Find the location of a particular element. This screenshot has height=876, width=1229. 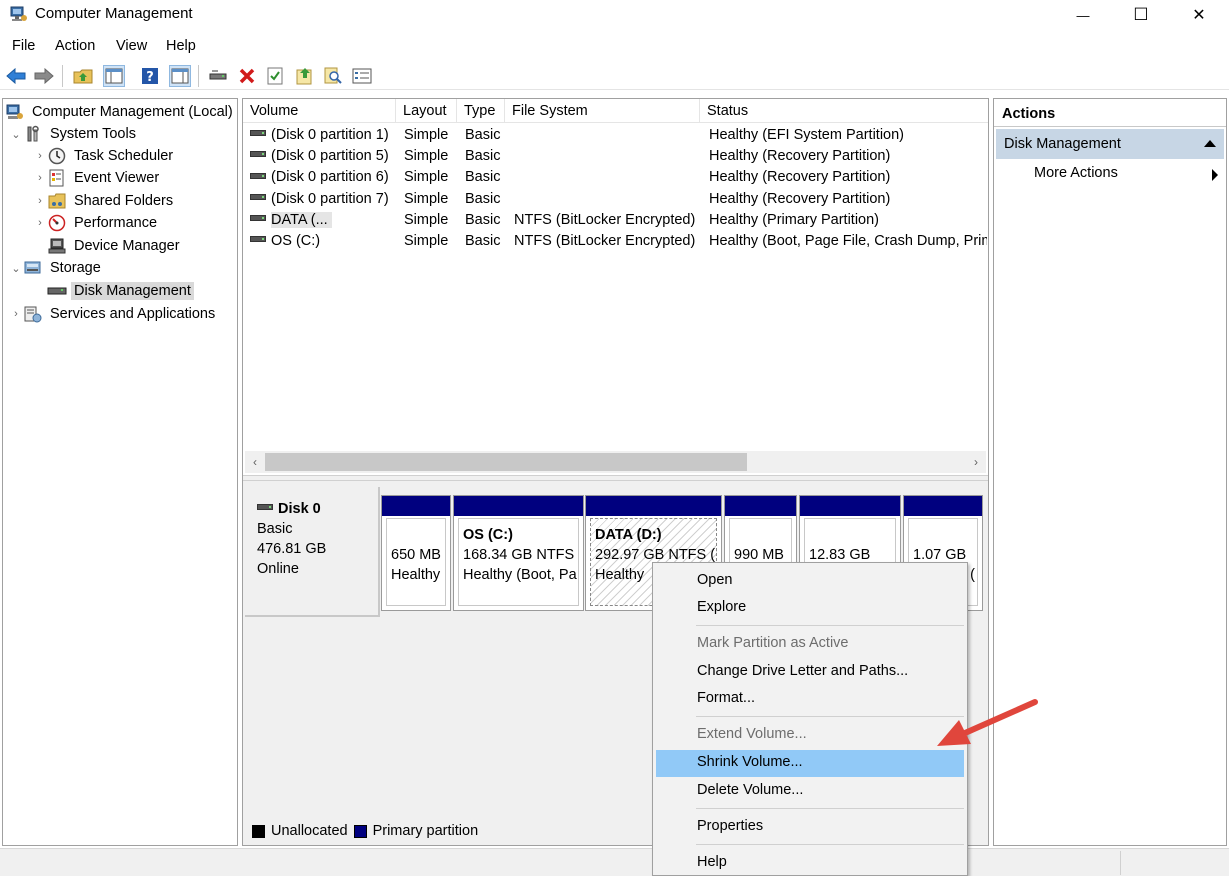

drive-icon is located at coordinates (258, 217).